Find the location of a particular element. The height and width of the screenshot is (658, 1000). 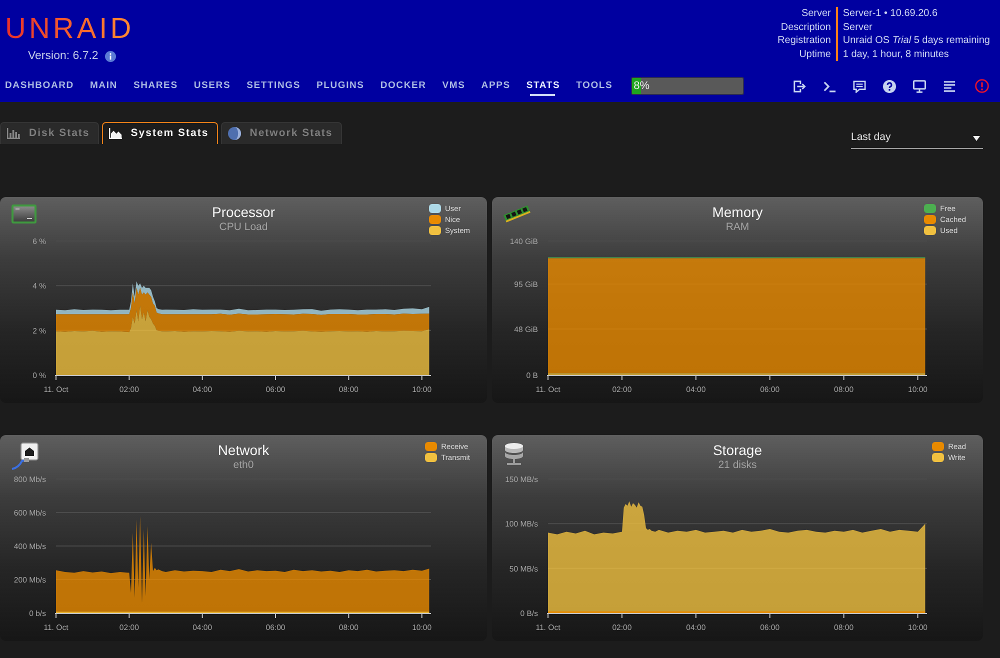

info-label: Uptime is located at coordinates (815, 54).